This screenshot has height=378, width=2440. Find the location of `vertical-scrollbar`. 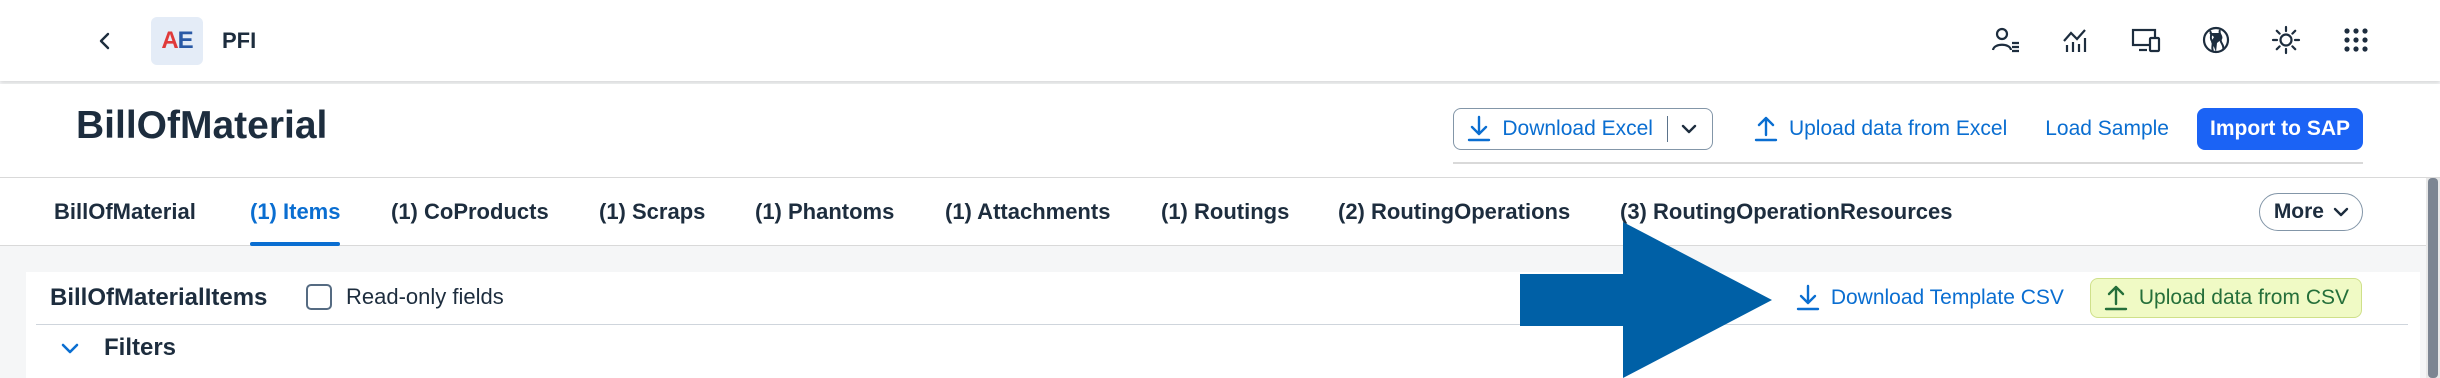

vertical-scrollbar is located at coordinates (2433, 278).